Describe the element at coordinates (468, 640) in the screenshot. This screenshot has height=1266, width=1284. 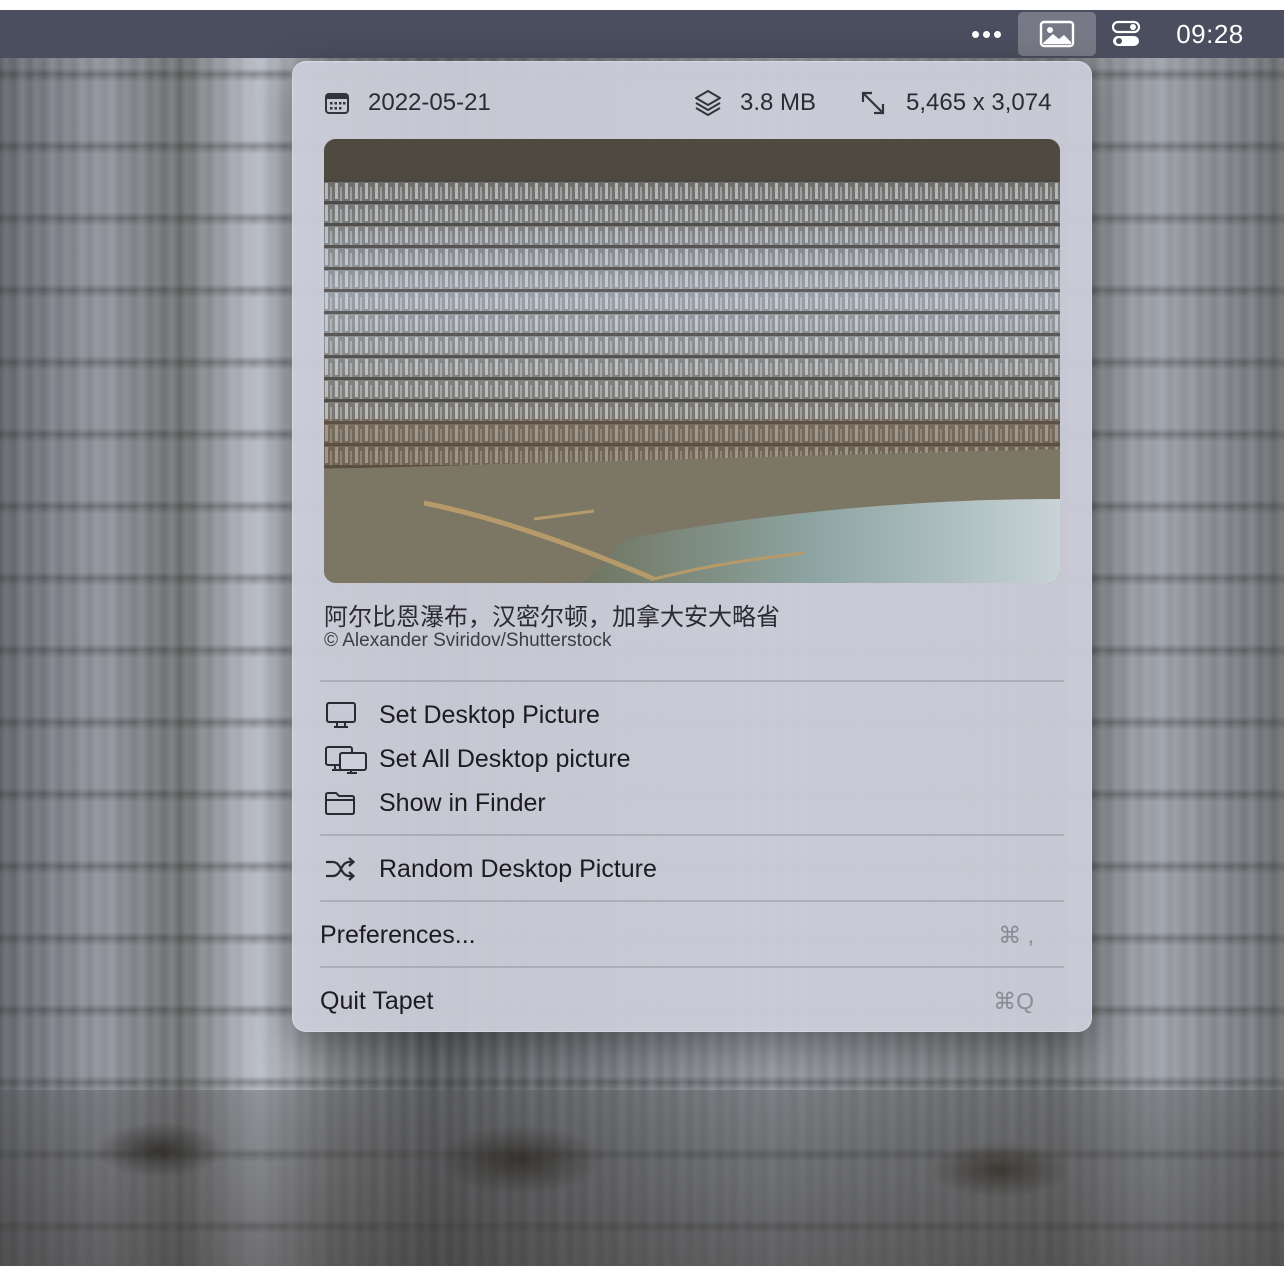
I see `wallpaper-credit: © Alexander Sviridov/Shutterstock` at that location.